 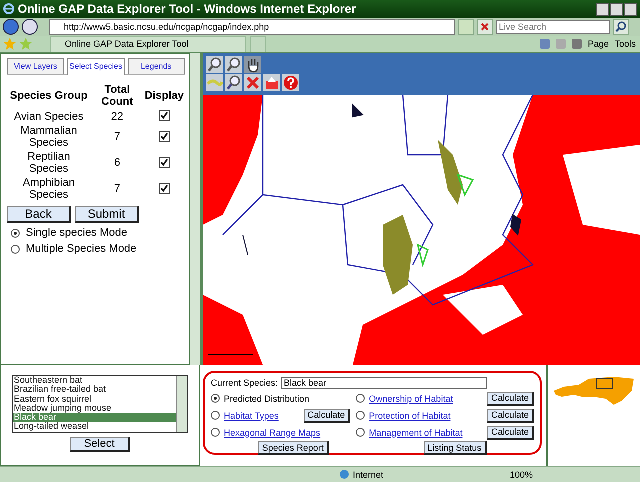 I want to click on species-item: Meadow jumping mouse, so click(x=94, y=409).